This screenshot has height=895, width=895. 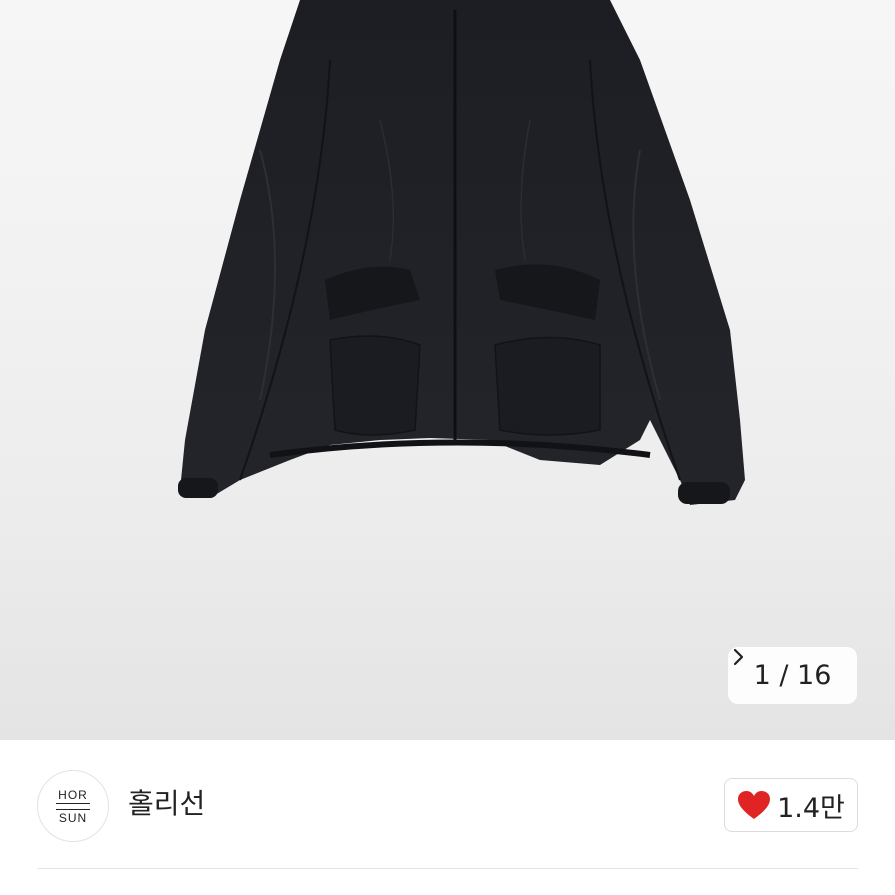 I want to click on image-counter: 1 / 16, so click(x=792, y=675).